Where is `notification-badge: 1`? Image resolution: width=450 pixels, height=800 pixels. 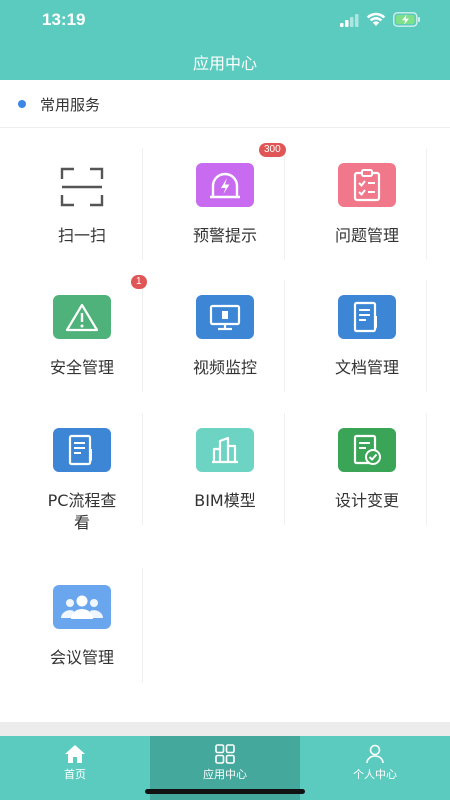 notification-badge: 1 is located at coordinates (139, 282).